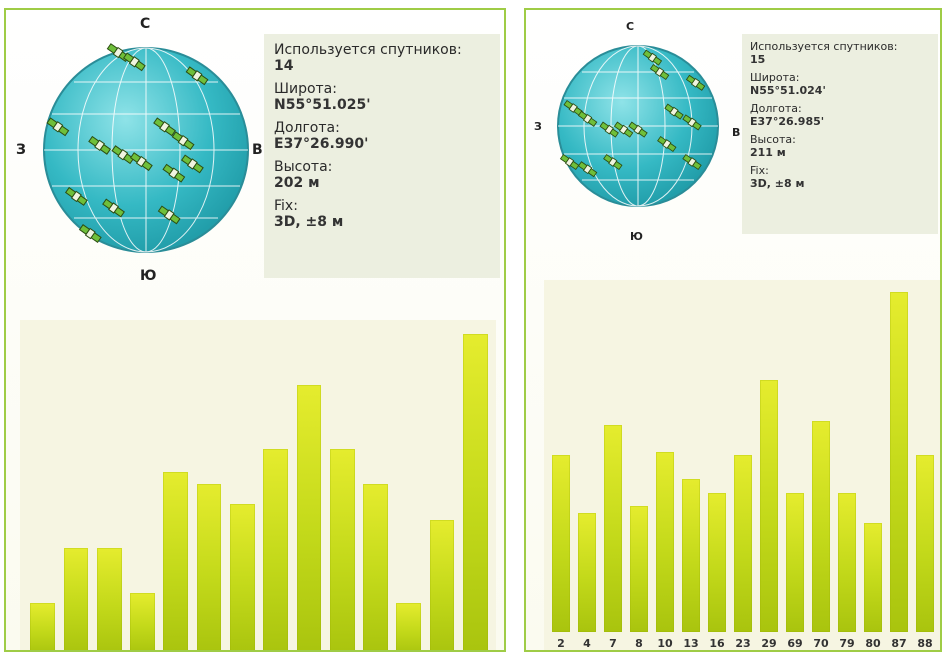  I want to click on altitude-value: 211 м, so click(768, 152).